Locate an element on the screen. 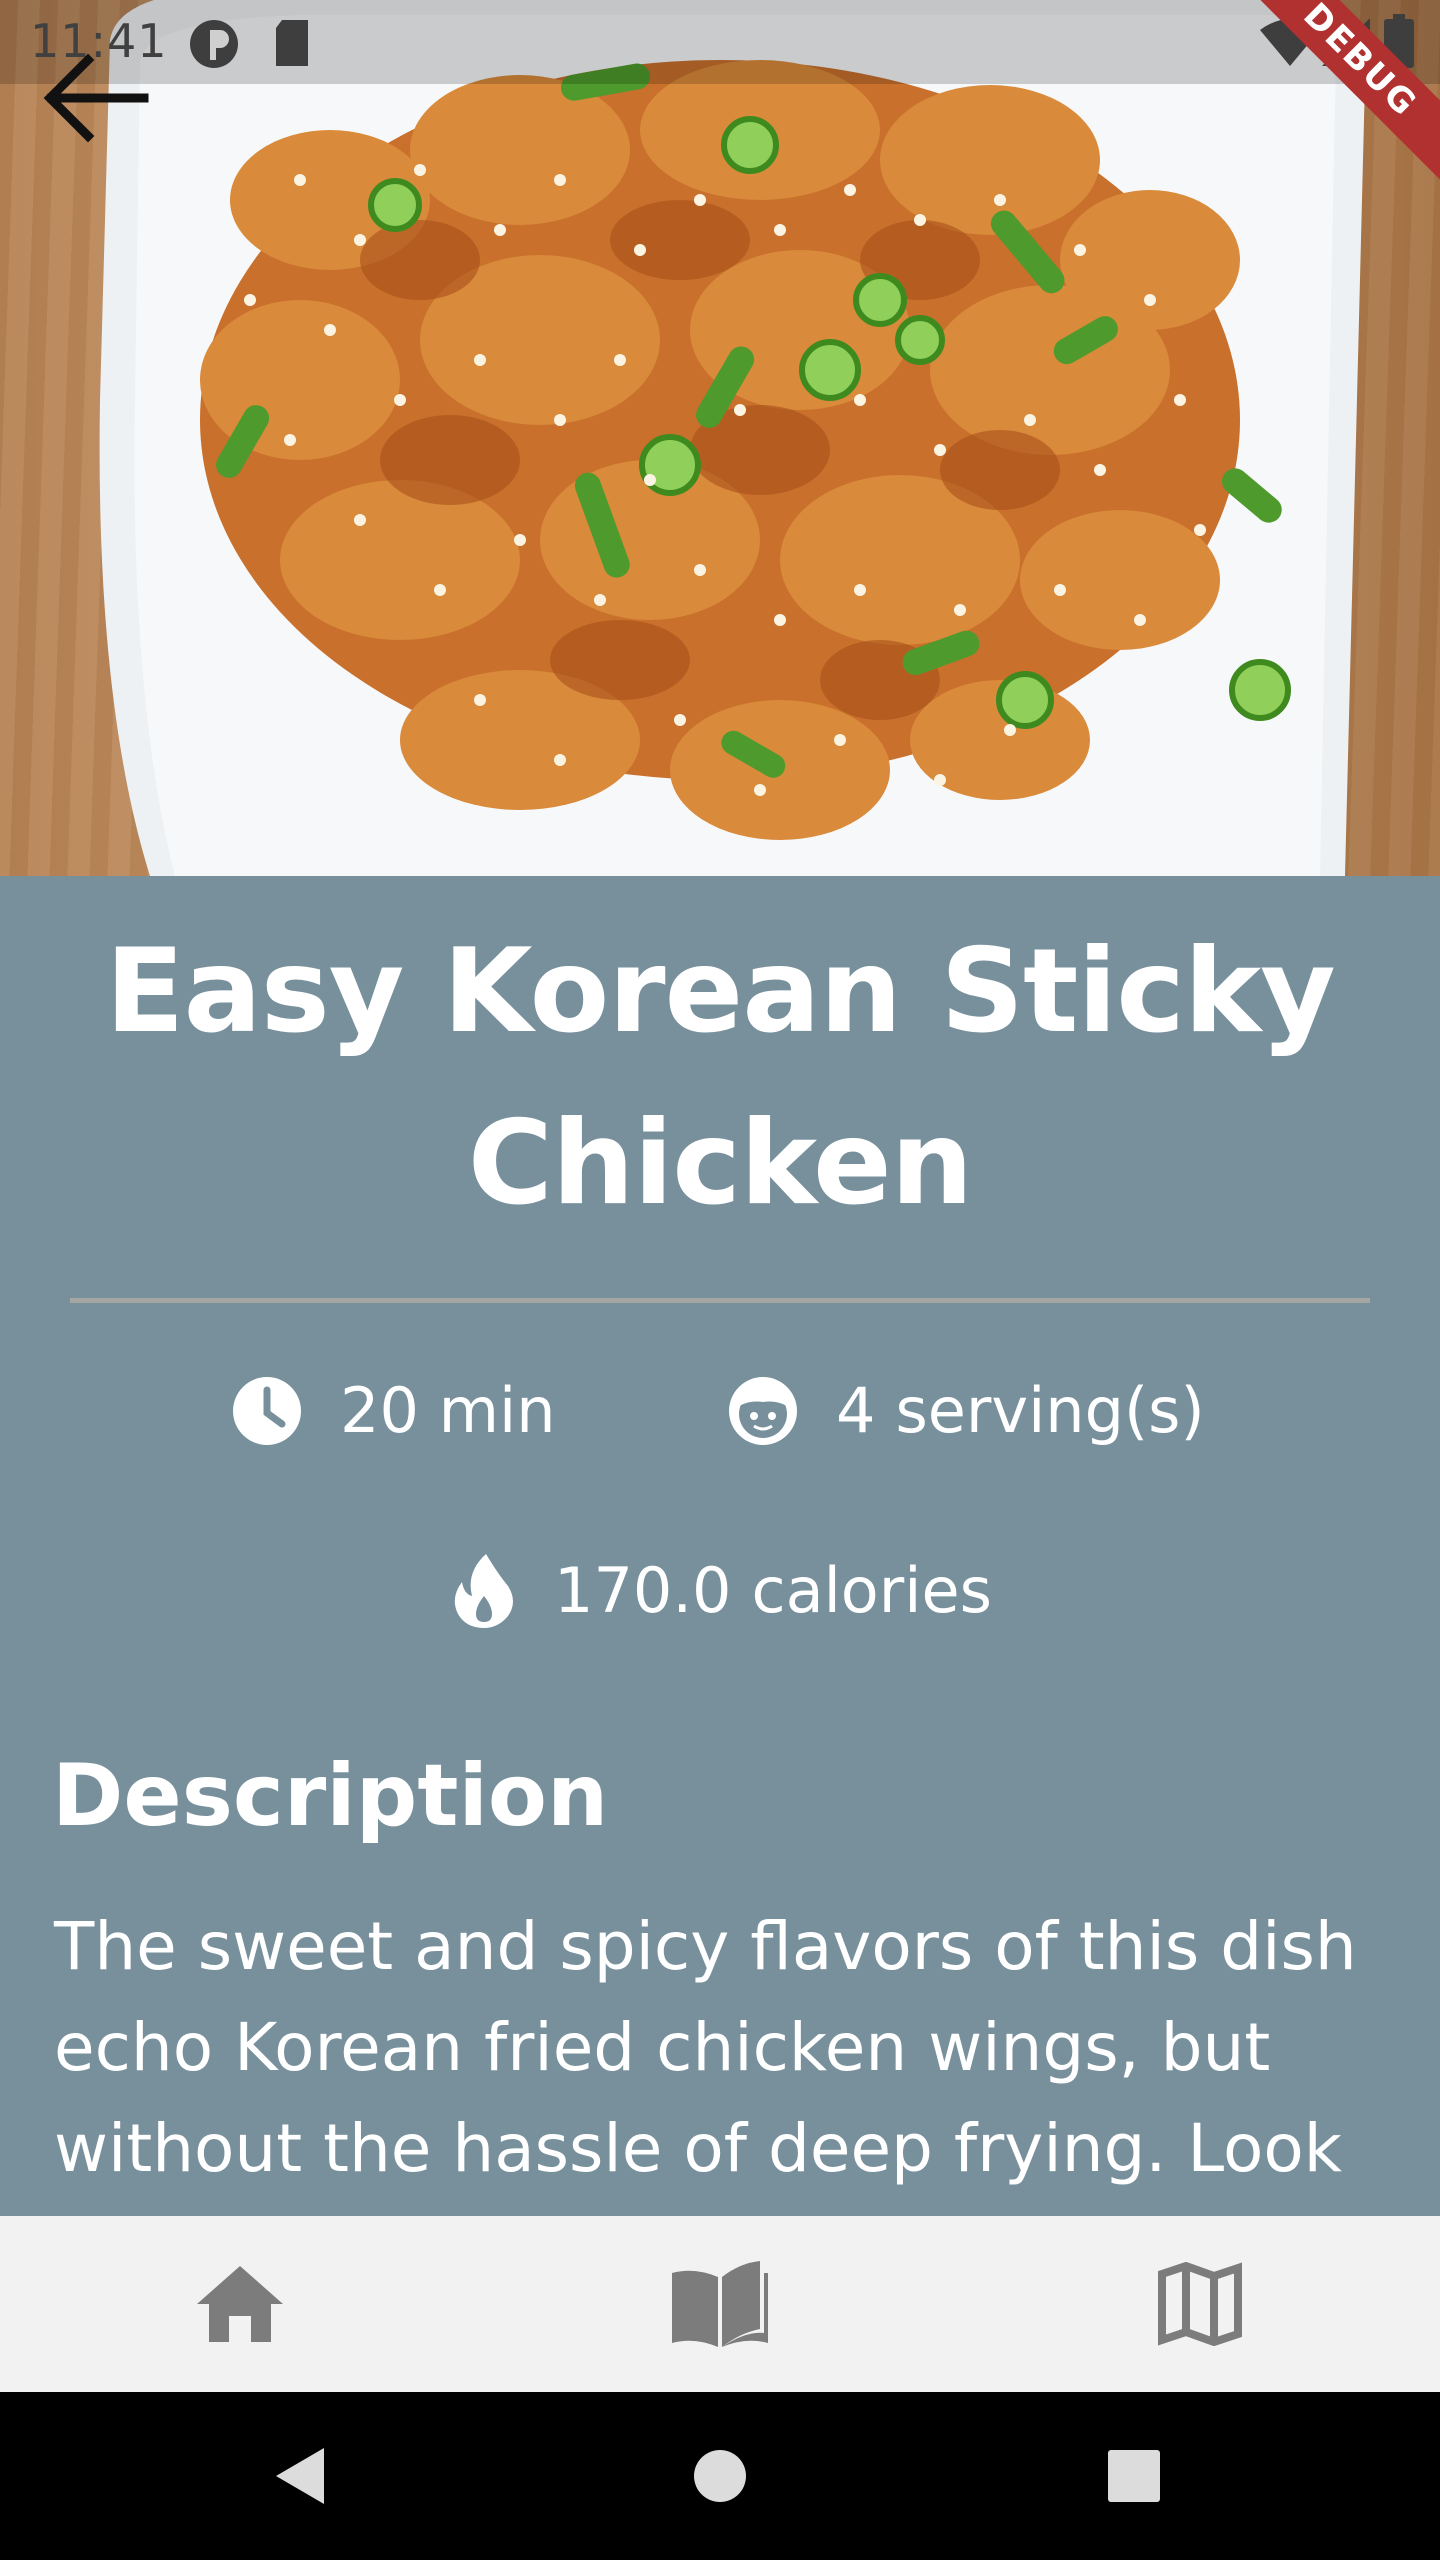 The image size is (1440, 2560). system-back-button is located at coordinates (300, 2476).